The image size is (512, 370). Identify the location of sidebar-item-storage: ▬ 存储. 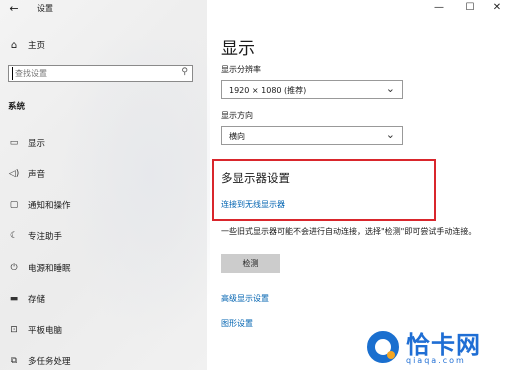
(25, 299).